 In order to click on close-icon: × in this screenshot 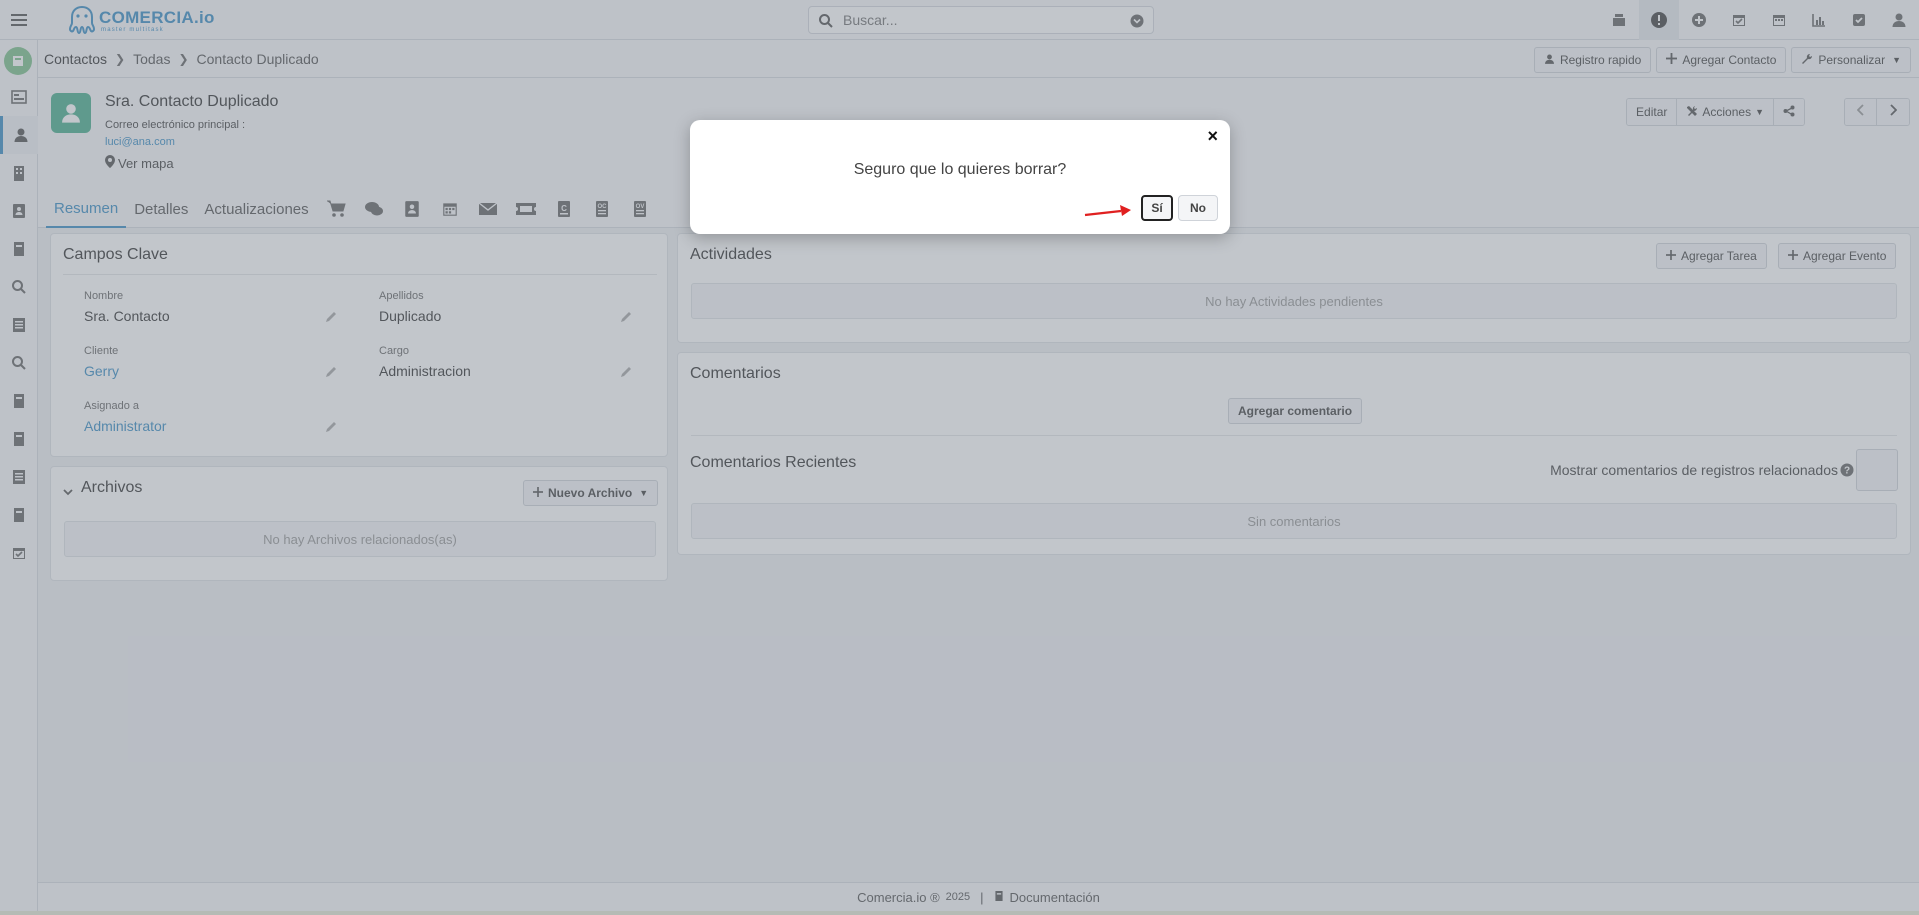, I will do `click(1212, 136)`.